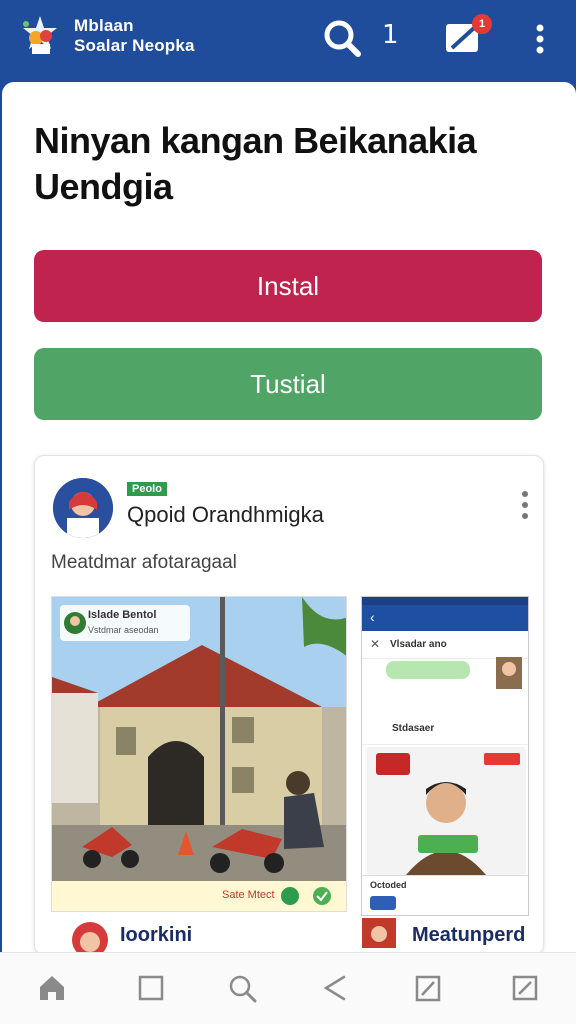 The width and height of the screenshot is (576, 1024). What do you see at coordinates (445, 895) in the screenshot?
I see `phone-bottom-bar: Octoded` at bounding box center [445, 895].